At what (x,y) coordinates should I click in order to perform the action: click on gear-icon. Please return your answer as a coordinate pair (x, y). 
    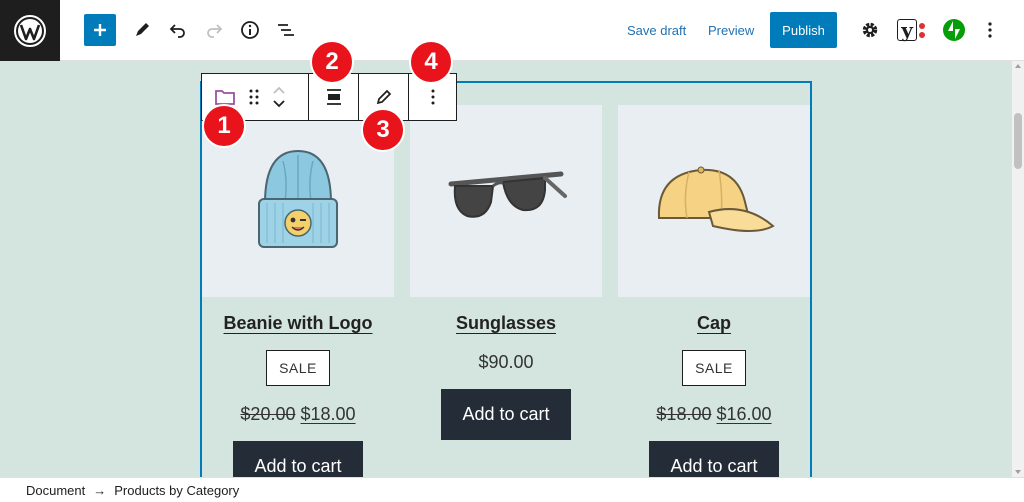
    Looking at the image, I should click on (870, 30).